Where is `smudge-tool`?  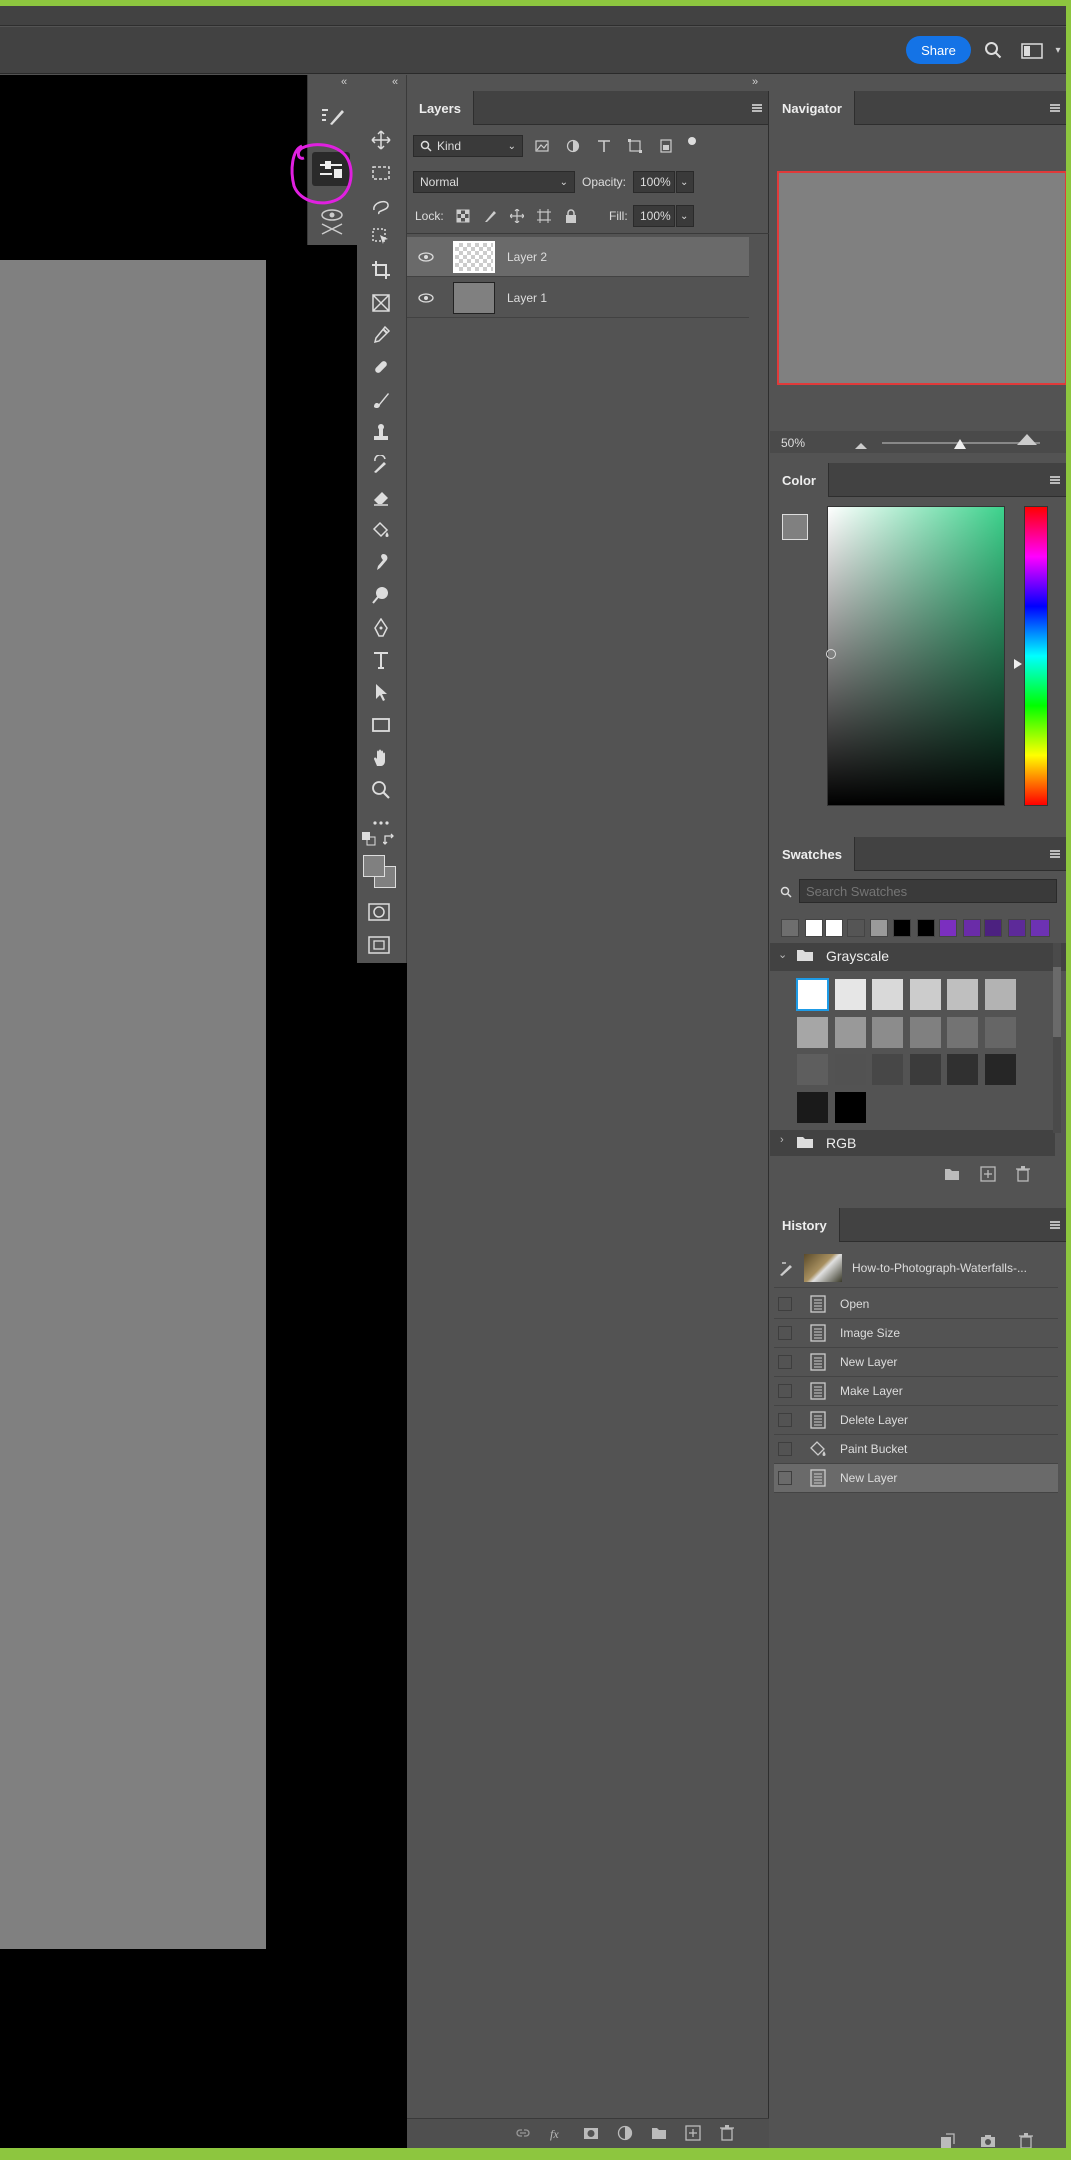
smudge-tool is located at coordinates (381, 562).